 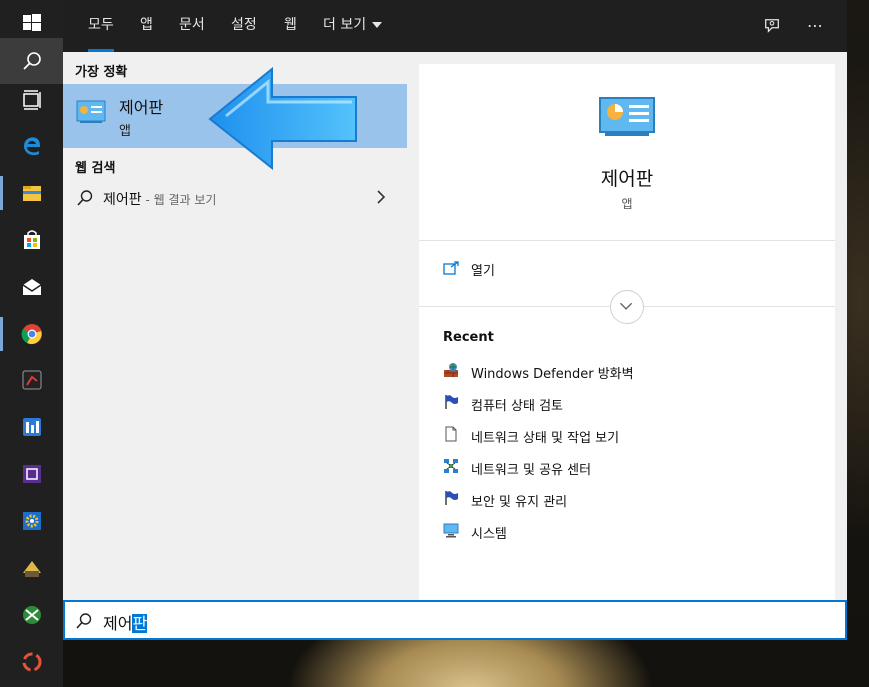 I want to click on open-icon, so click(x=451, y=268).